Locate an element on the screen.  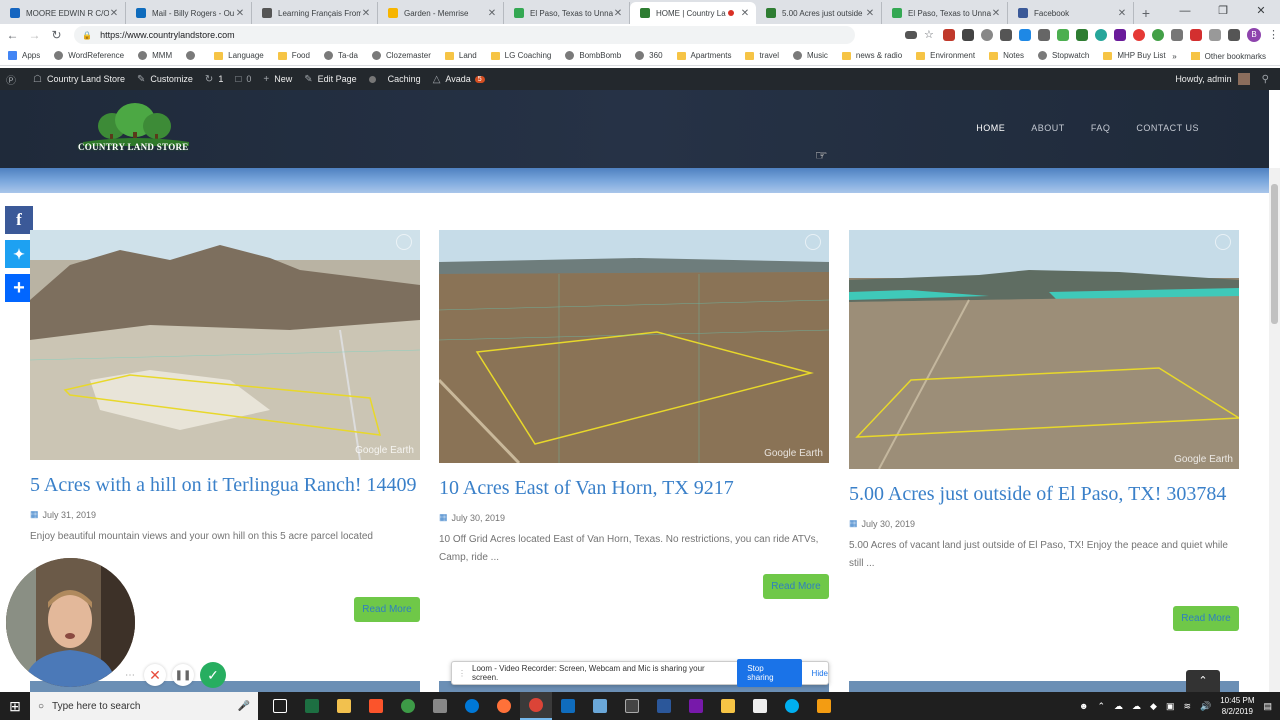
facebook-share-button: f is located at coordinates (19, 220).